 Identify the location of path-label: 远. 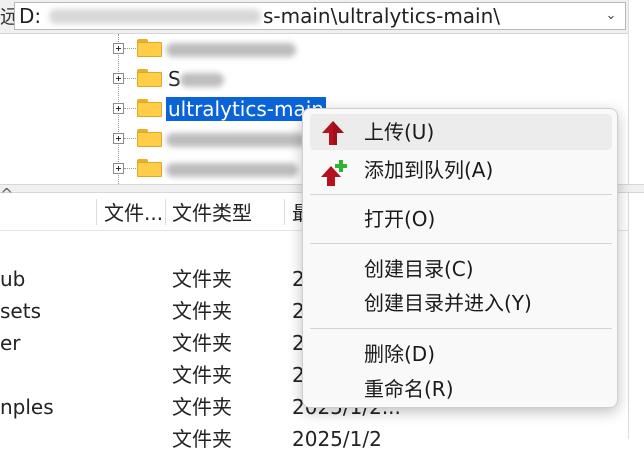
(7, 17).